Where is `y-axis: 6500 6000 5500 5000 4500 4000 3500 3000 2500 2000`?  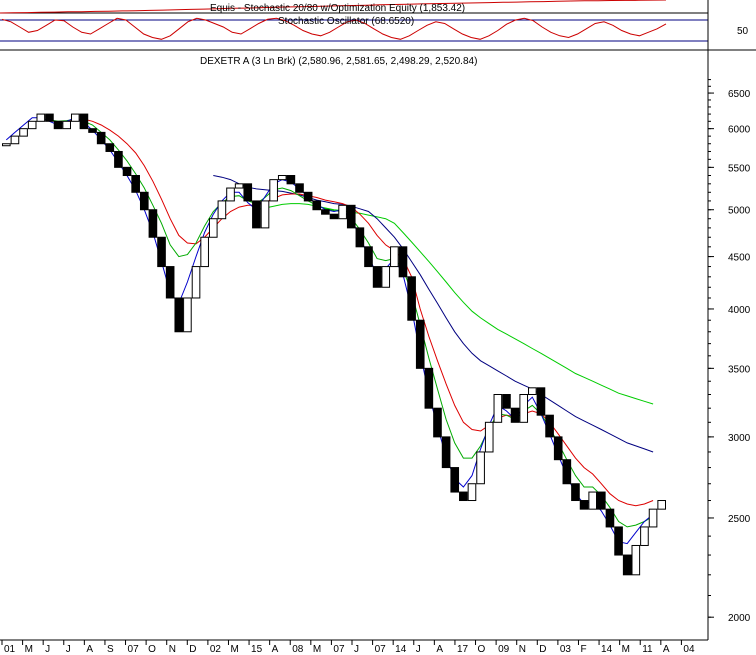
y-axis: 6500 6000 5500 5000 4500 4000 3500 3000 2500 2000 is located at coordinates (729, 351).